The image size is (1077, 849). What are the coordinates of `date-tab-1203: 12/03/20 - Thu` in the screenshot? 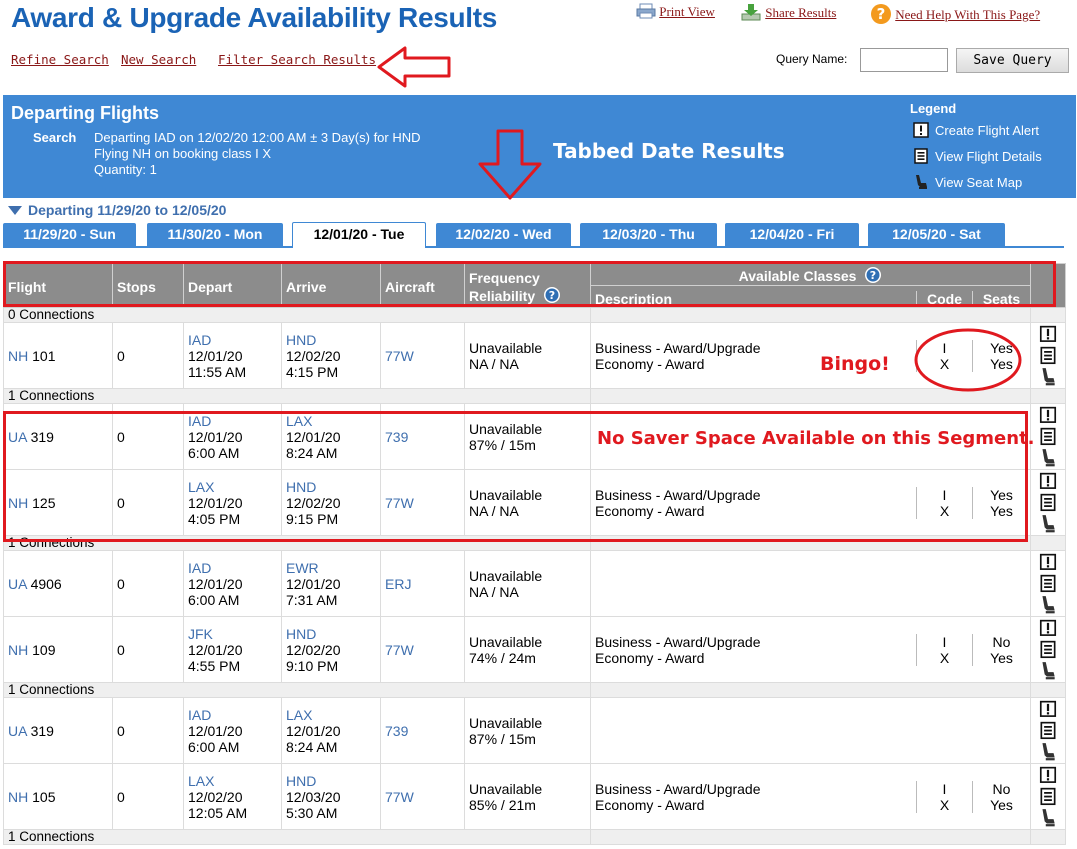 It's located at (648, 235).